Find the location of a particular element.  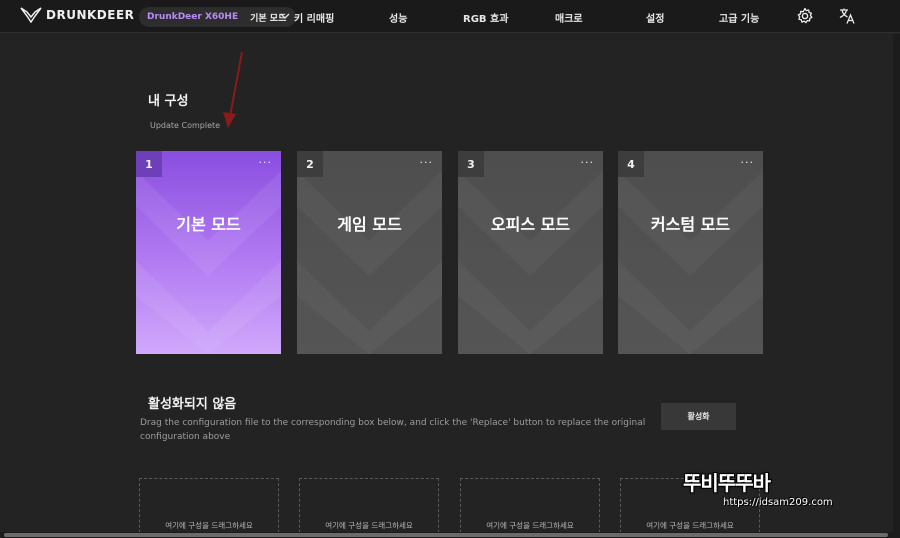

config-card-1: 1 ··· 기본 모드 is located at coordinates (208, 252).